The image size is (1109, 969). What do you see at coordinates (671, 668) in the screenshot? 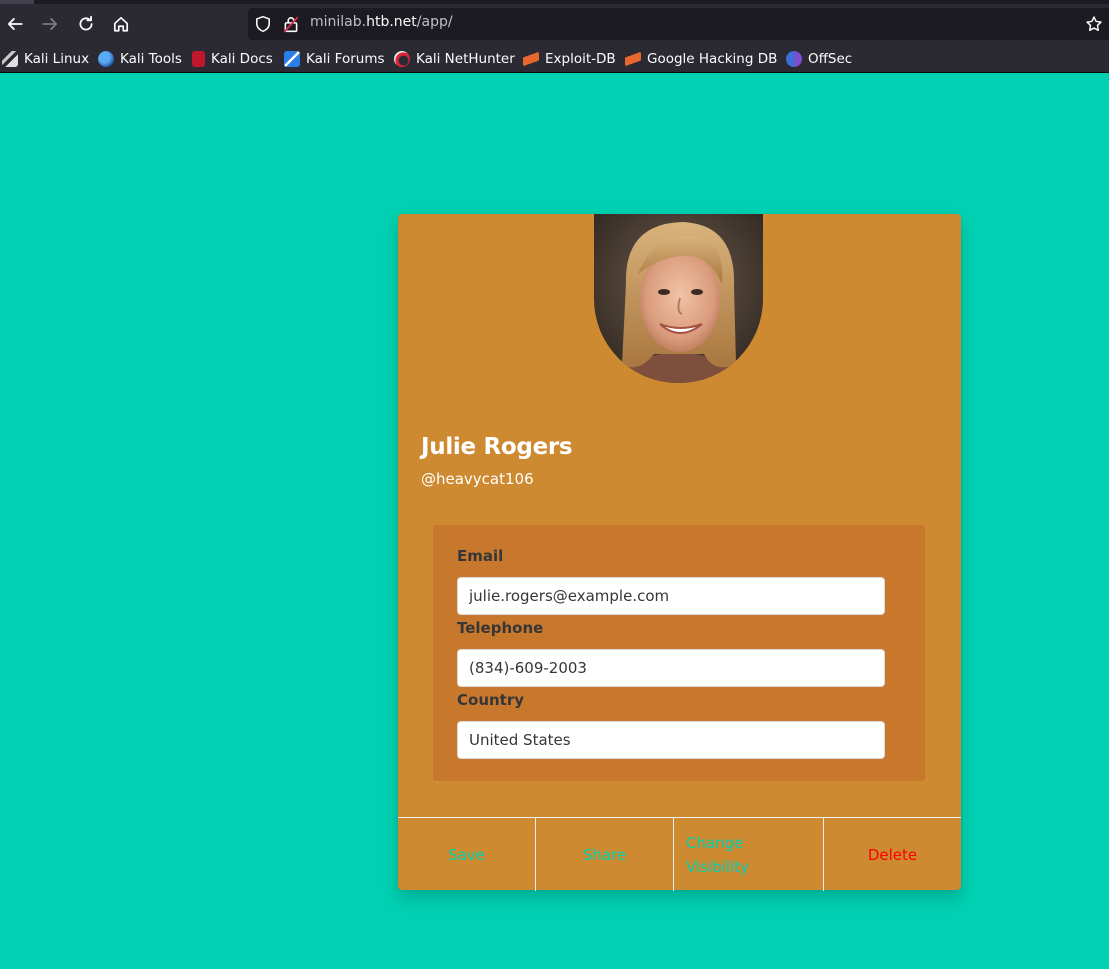
I see `telephone-field` at bounding box center [671, 668].